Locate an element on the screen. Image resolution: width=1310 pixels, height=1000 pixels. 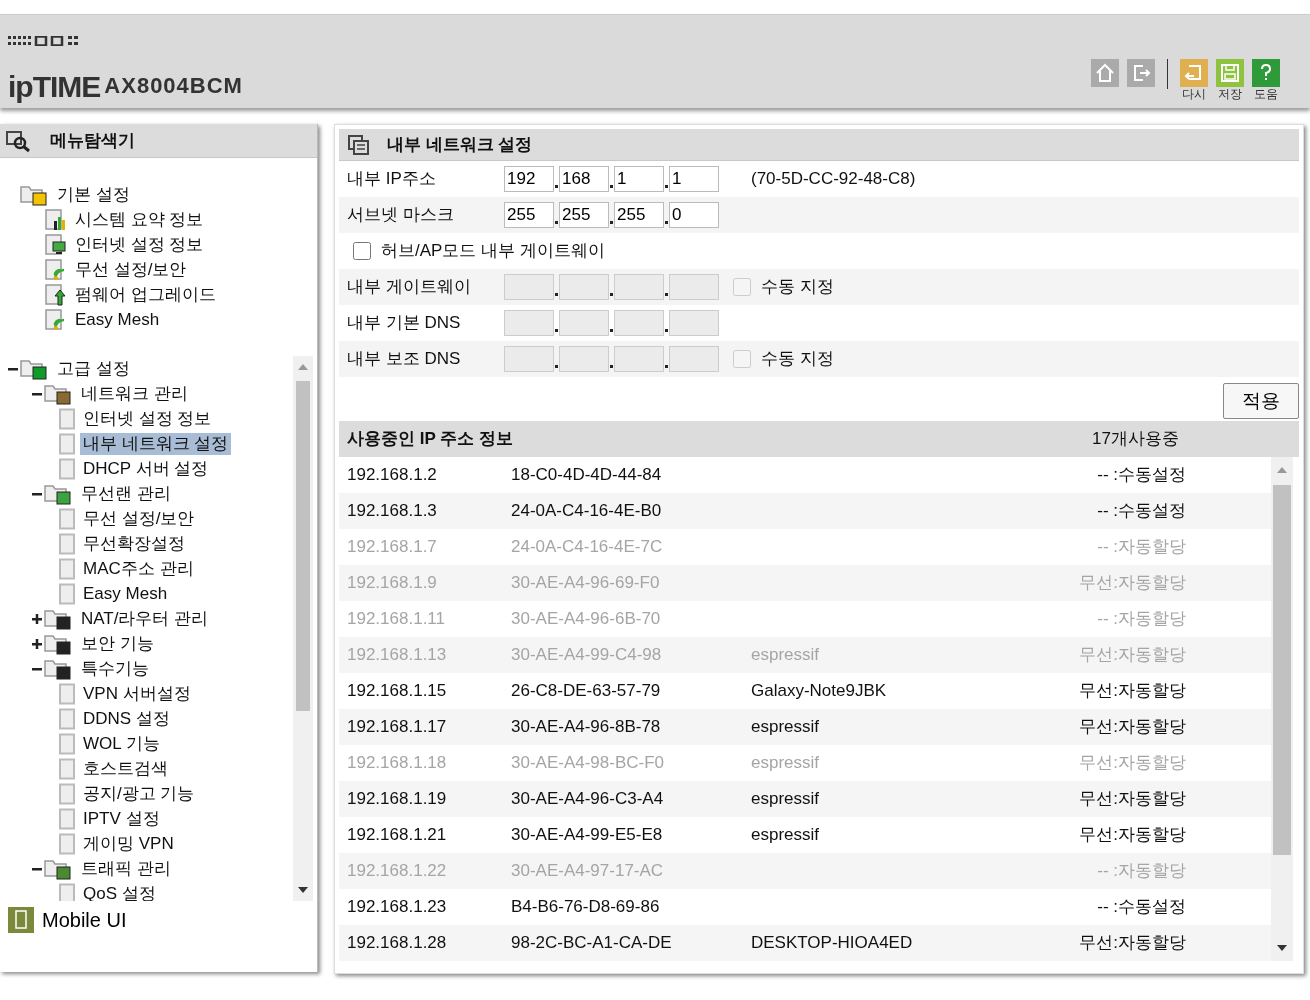
mobile-ui-link: Mobile UI is located at coordinates (67, 920).